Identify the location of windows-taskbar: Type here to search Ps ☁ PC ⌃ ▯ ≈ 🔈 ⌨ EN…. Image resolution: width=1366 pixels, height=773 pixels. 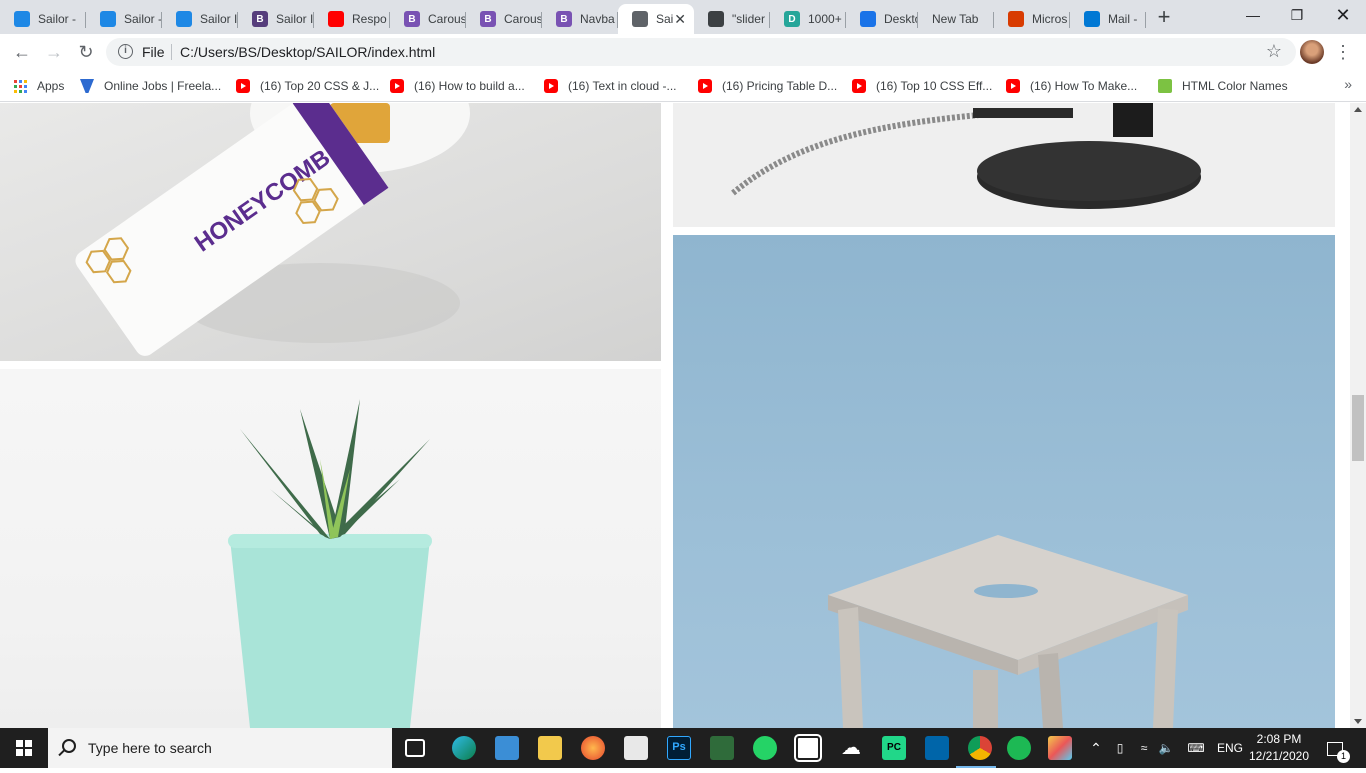
(683, 748).